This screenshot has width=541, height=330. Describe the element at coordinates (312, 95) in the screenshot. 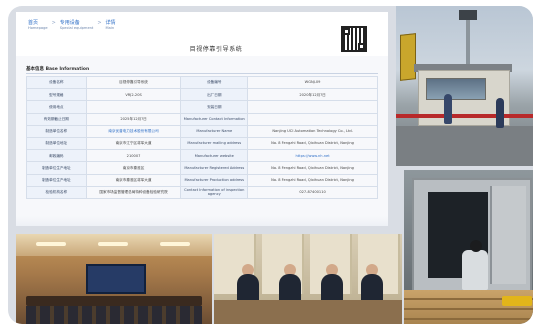

I see `field-value: 2020年12月?日` at that location.